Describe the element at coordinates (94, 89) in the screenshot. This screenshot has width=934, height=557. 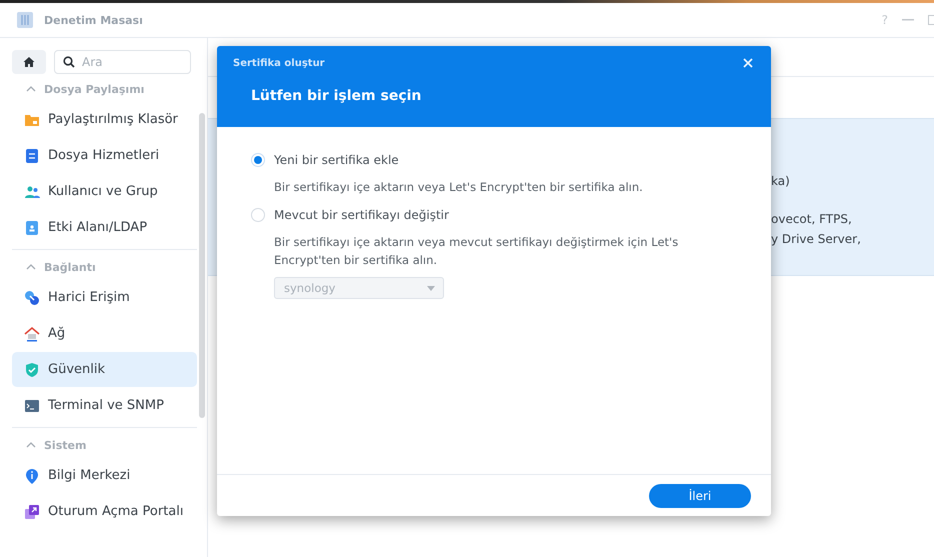
I see `group-heading: Dosya Paylaşımı` at that location.